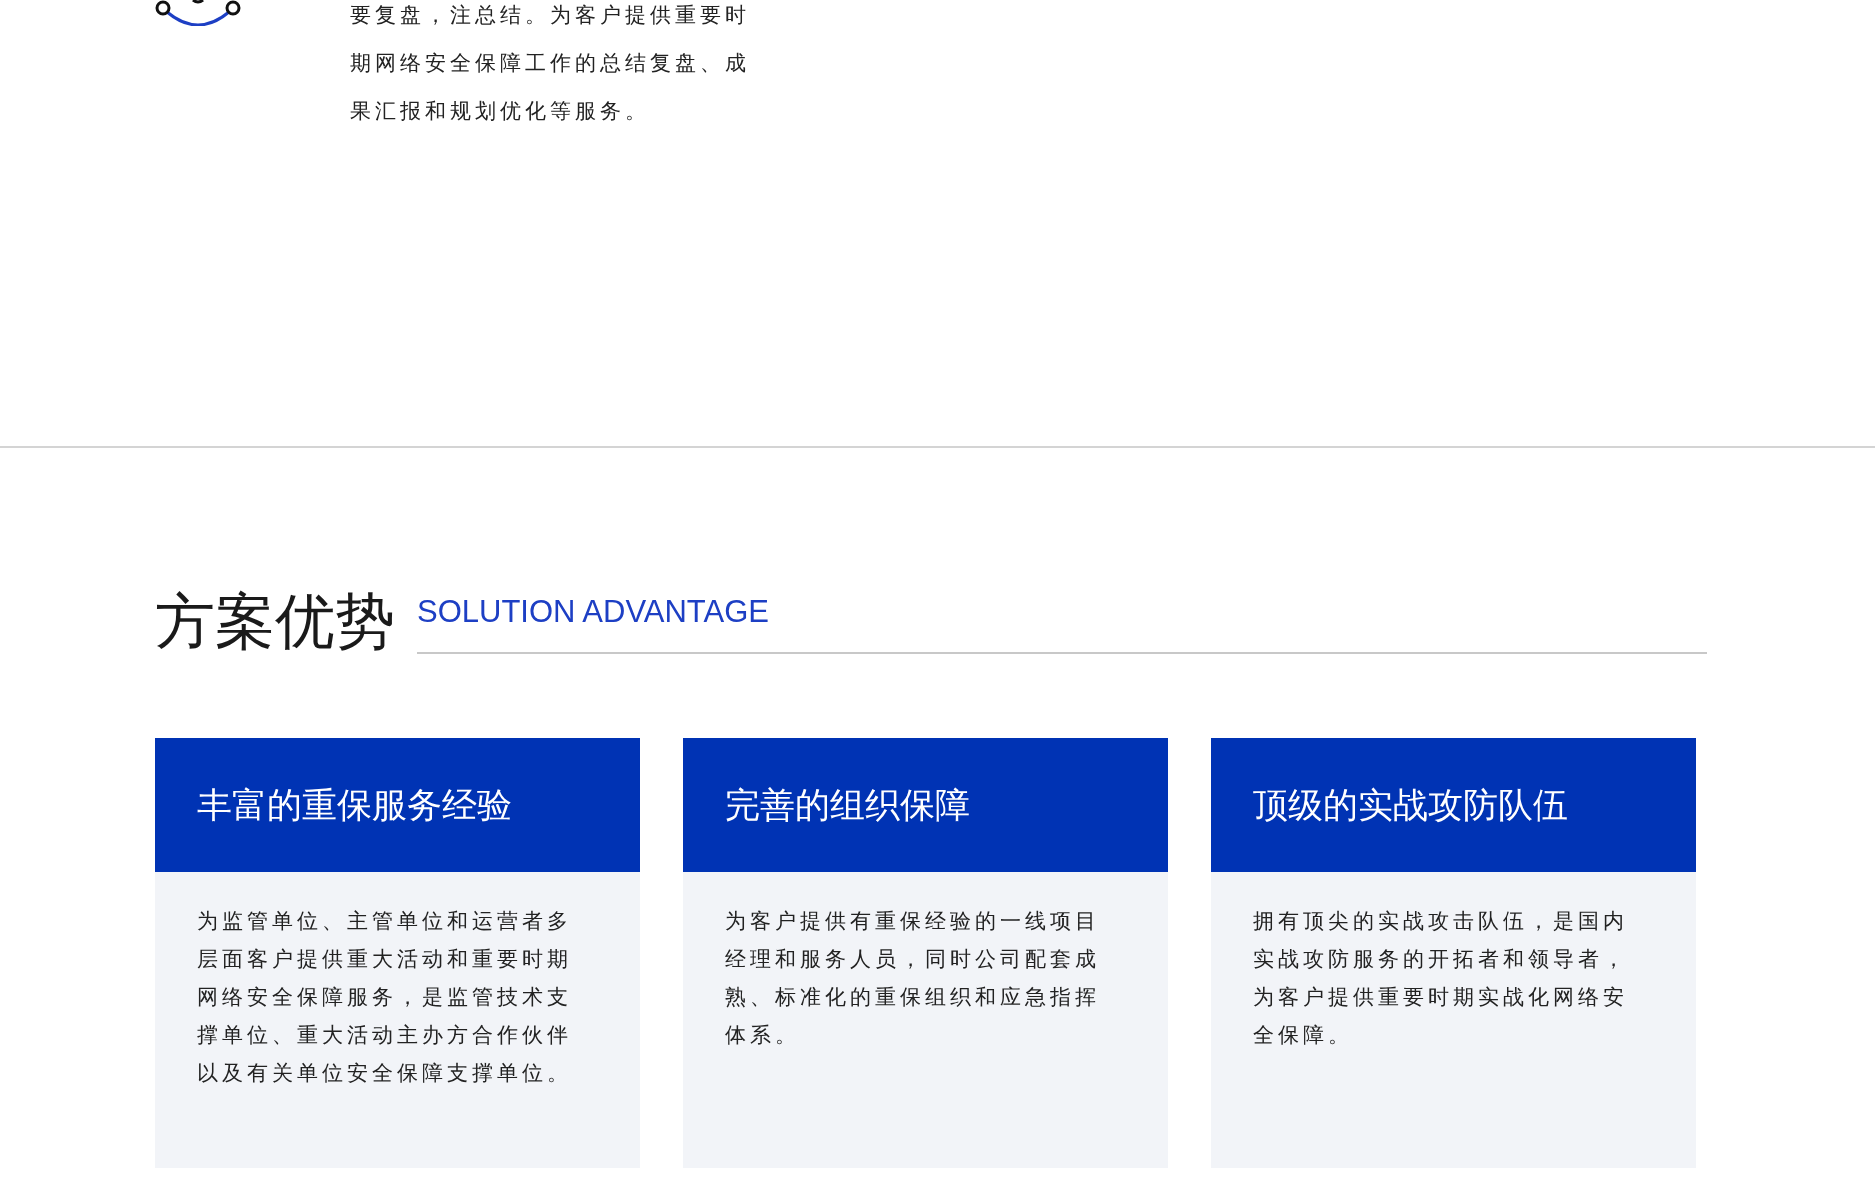 The height and width of the screenshot is (1200, 1875). I want to click on card-description: 为客户提供有重保经验的一线项目经理和服务人员，同时公司配套成熟、标准化的重保组织和应急指挥体系。, so click(913, 978).